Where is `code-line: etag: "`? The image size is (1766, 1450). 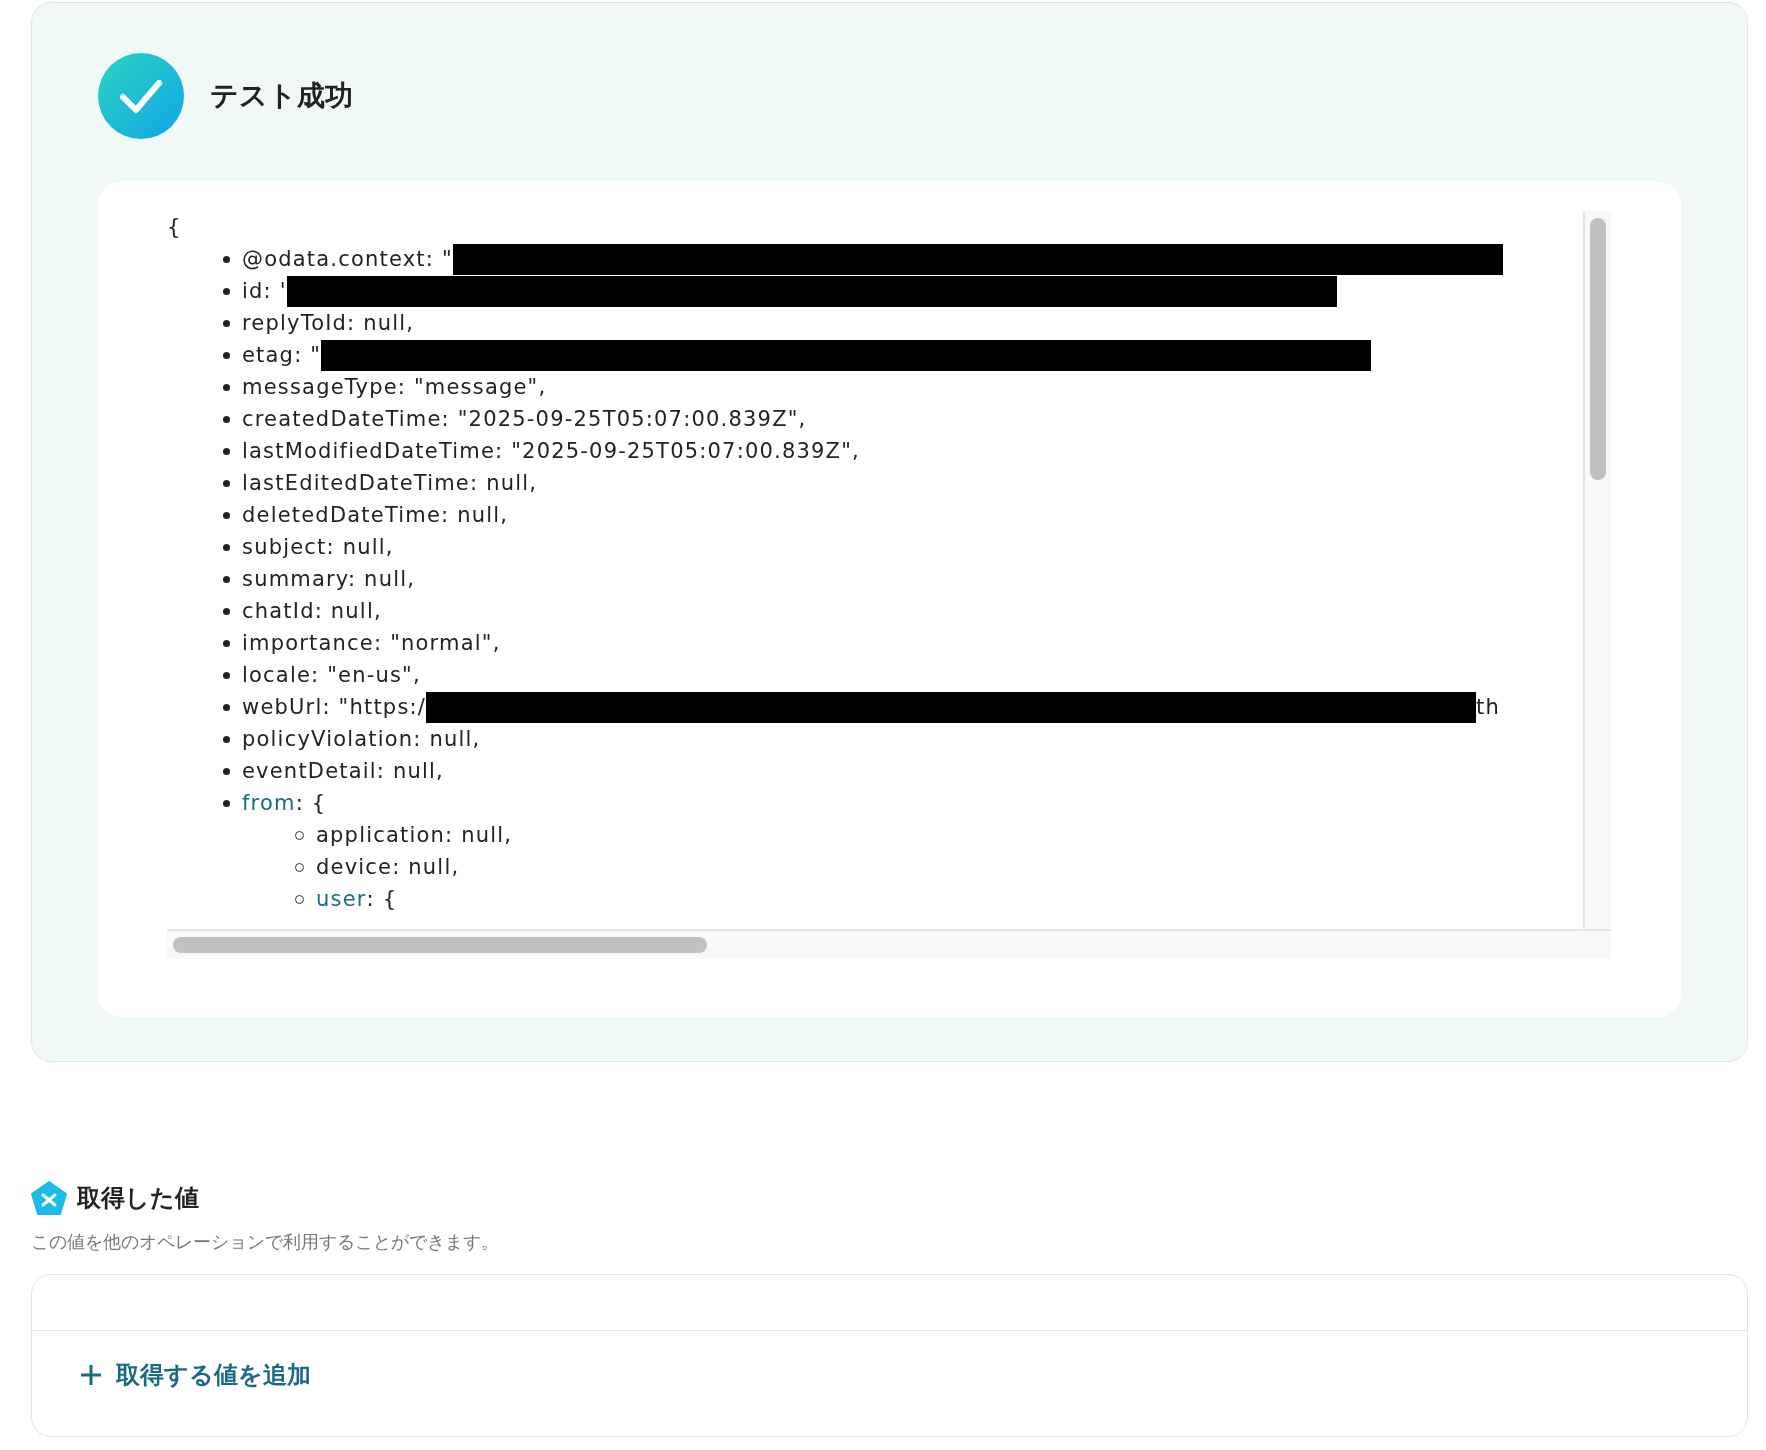
code-line: etag: " is located at coordinates (282, 355).